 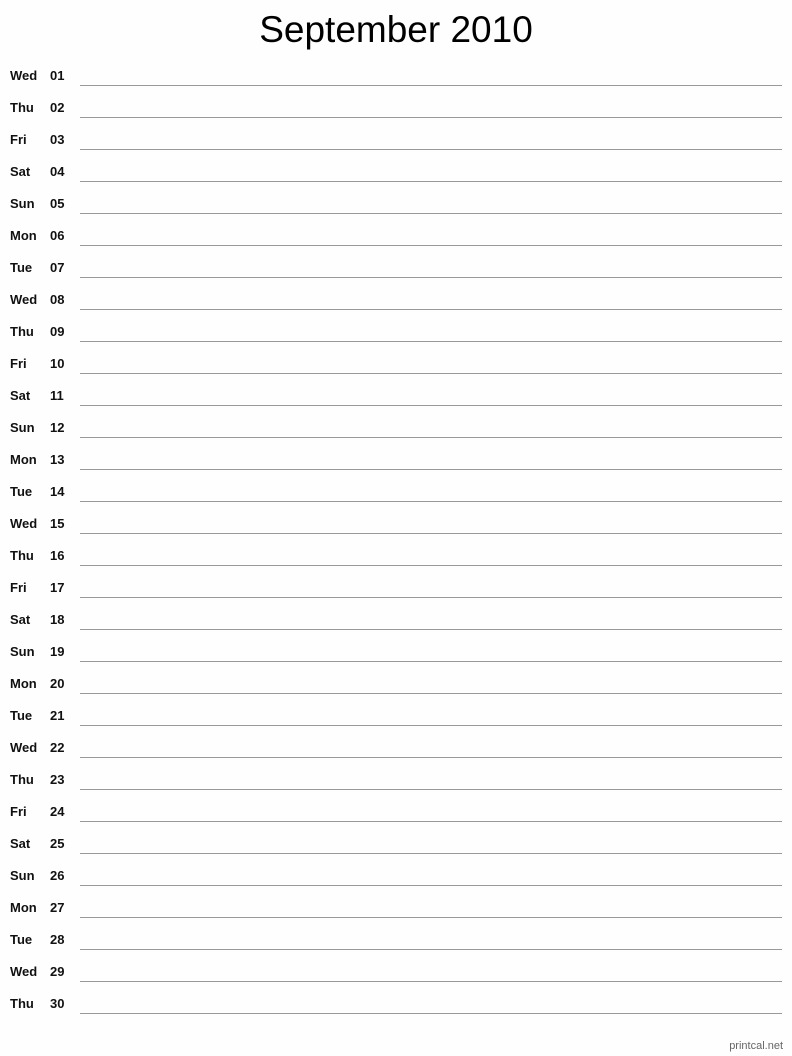 What do you see at coordinates (57, 619) in the screenshot?
I see `day-number: 18` at bounding box center [57, 619].